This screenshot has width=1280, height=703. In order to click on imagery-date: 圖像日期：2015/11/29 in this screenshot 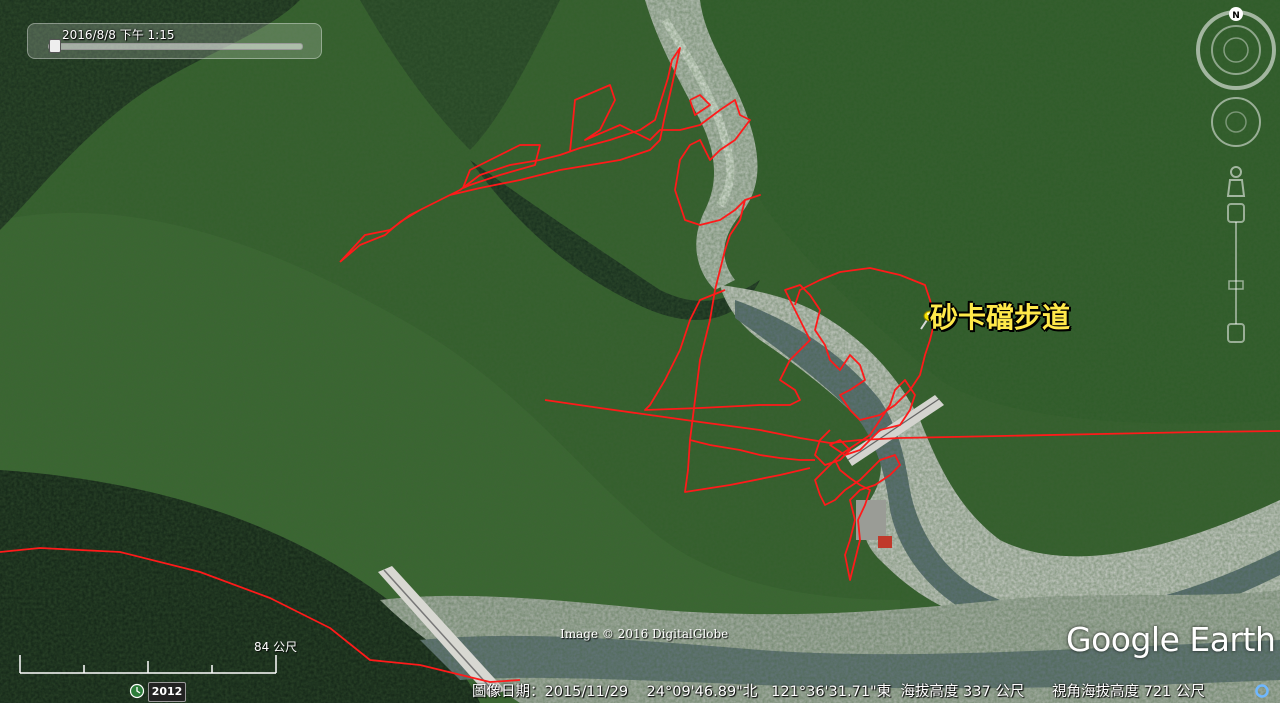, I will do `click(550, 692)`.